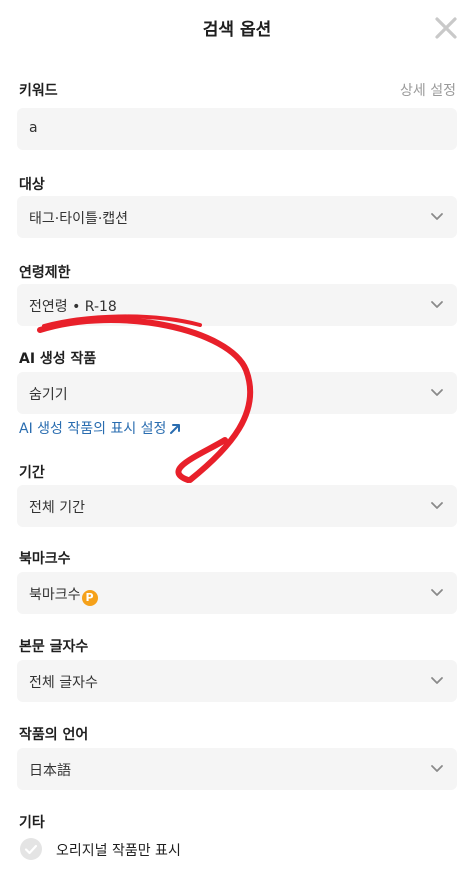  I want to click on language-value: 日本語, so click(50, 771).